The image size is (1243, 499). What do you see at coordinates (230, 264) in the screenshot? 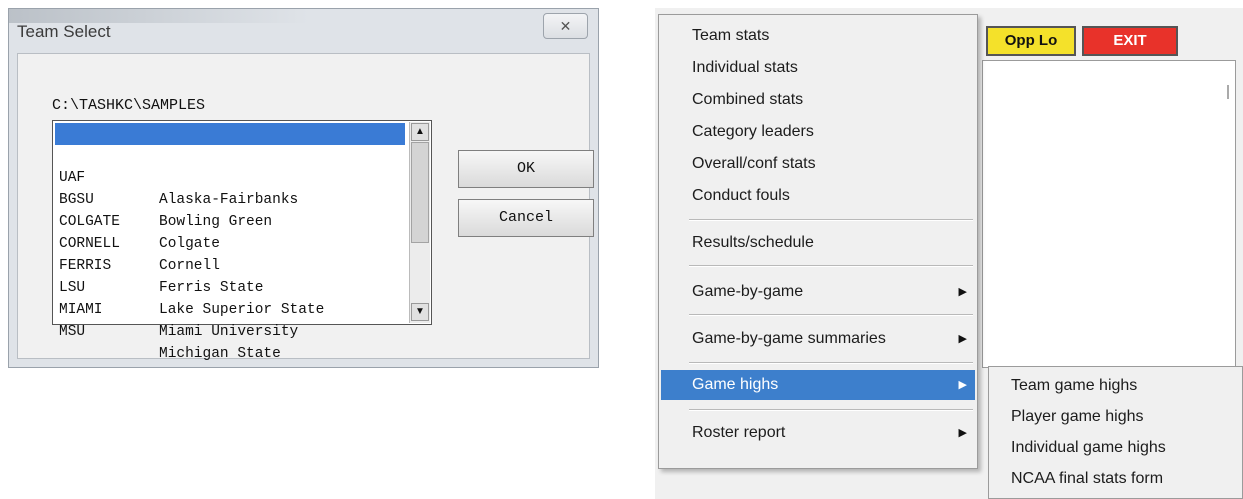
I see `team-list-item: FERRIS Ferris State` at bounding box center [230, 264].